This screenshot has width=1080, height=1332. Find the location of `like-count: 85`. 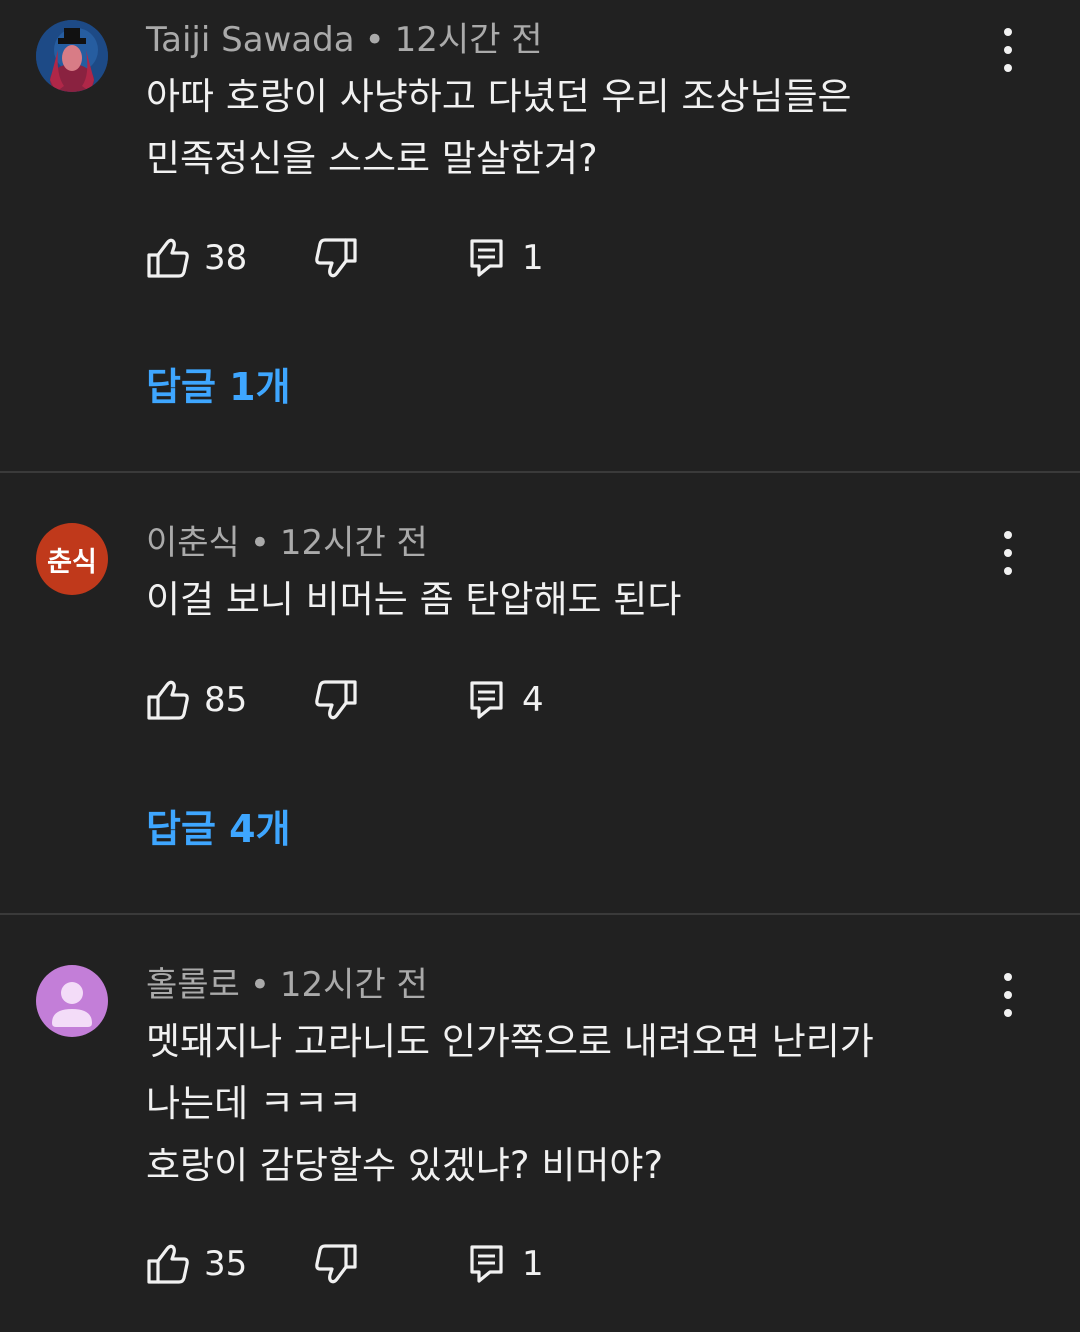

like-count: 85 is located at coordinates (226, 700).